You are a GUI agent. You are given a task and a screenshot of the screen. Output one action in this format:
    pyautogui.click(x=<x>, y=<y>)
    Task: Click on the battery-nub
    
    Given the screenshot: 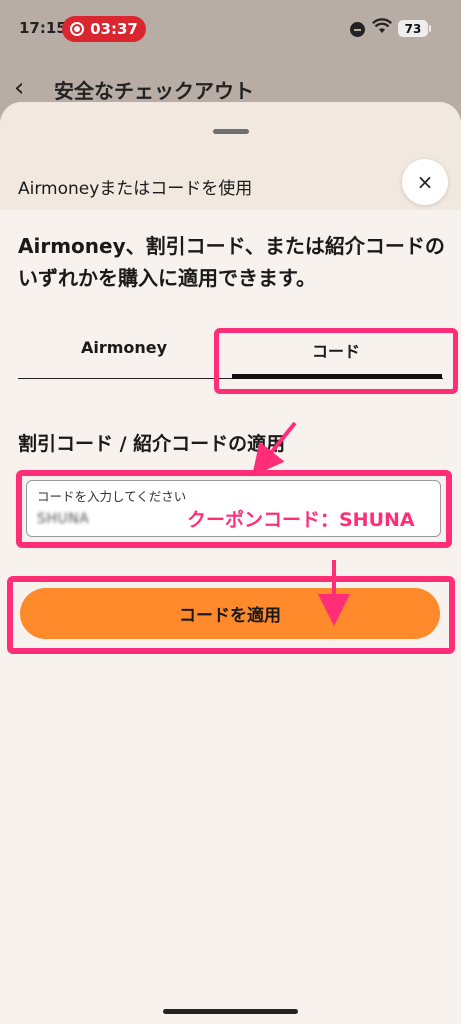 What is the action you would take?
    pyautogui.click(x=430, y=28)
    